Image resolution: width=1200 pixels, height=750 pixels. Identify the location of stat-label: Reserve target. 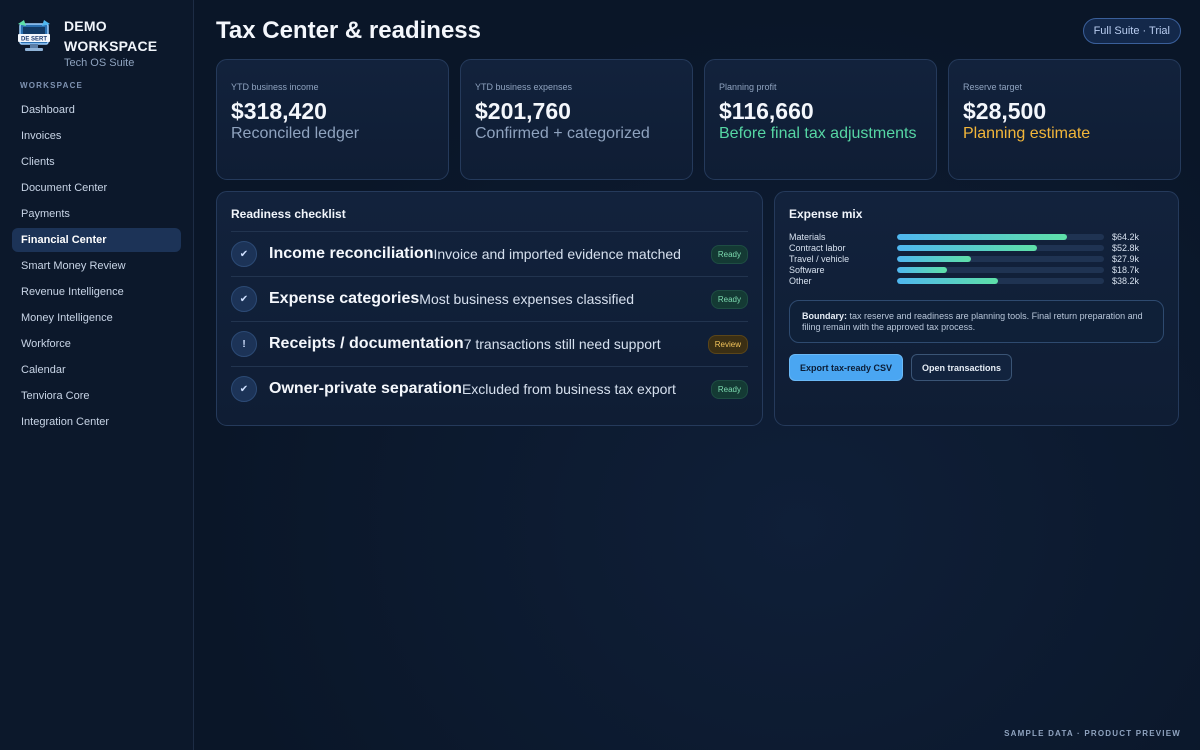
(993, 87).